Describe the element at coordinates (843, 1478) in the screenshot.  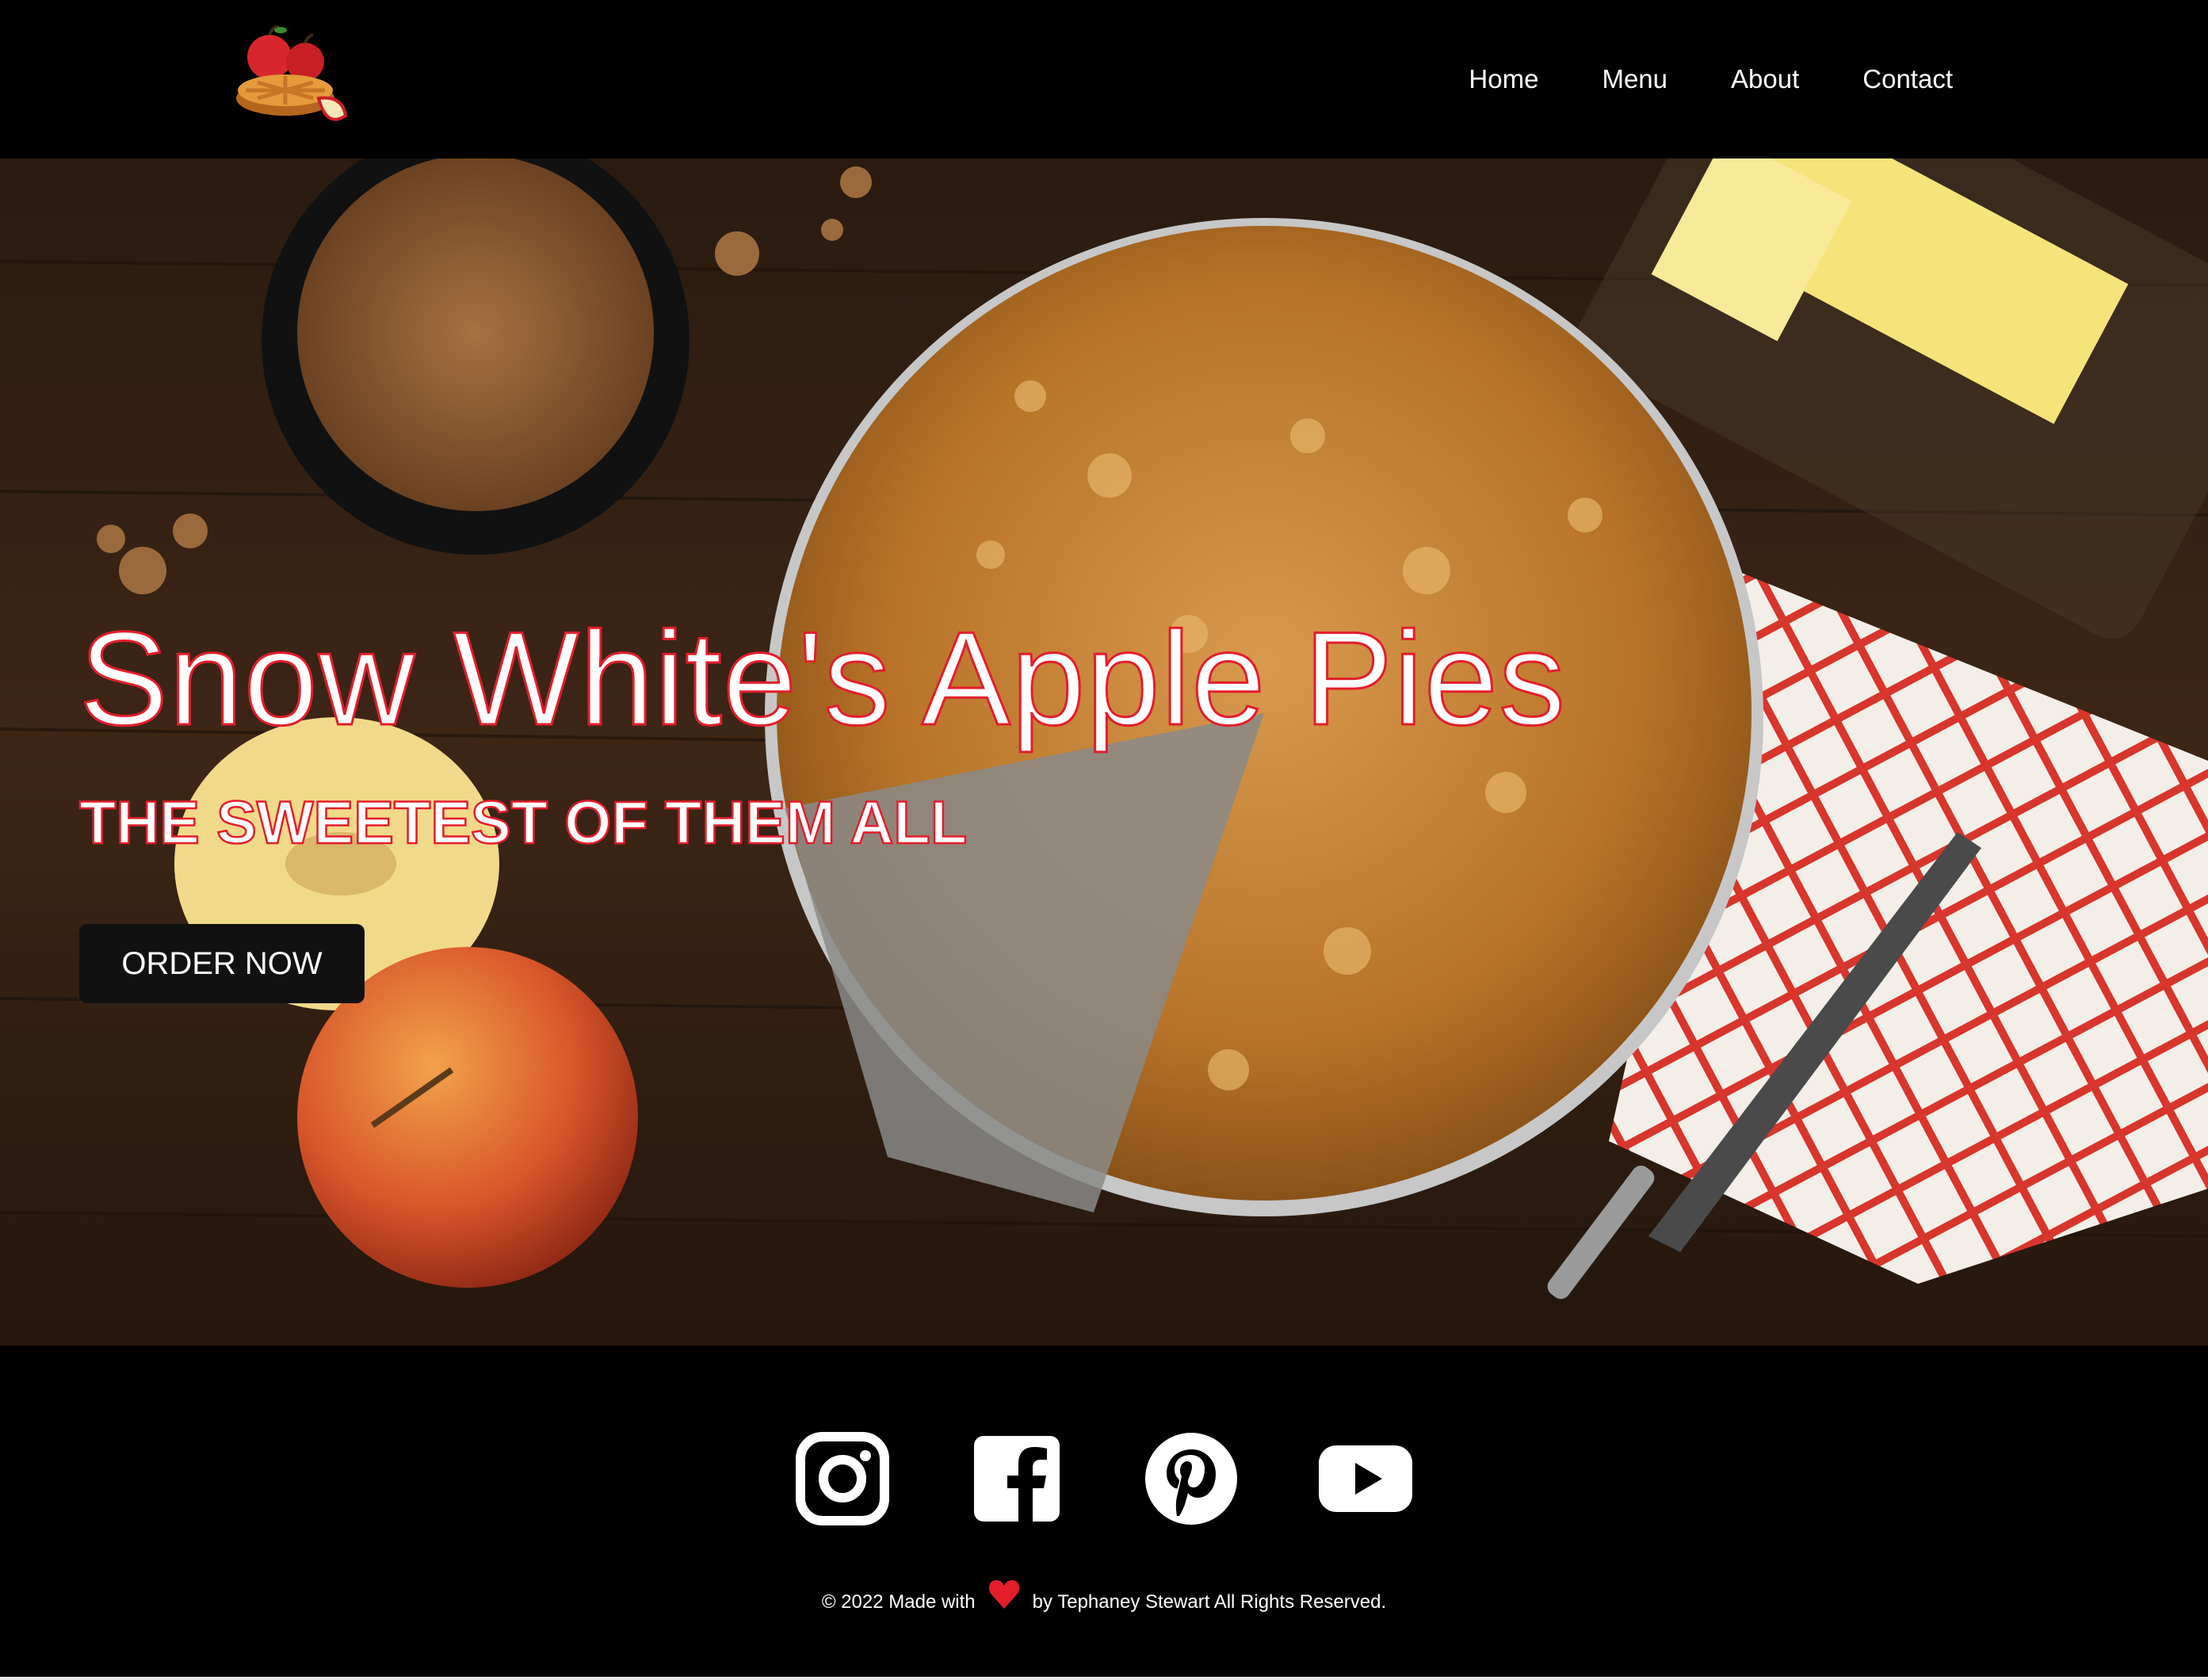
I see `instagram-icon` at that location.